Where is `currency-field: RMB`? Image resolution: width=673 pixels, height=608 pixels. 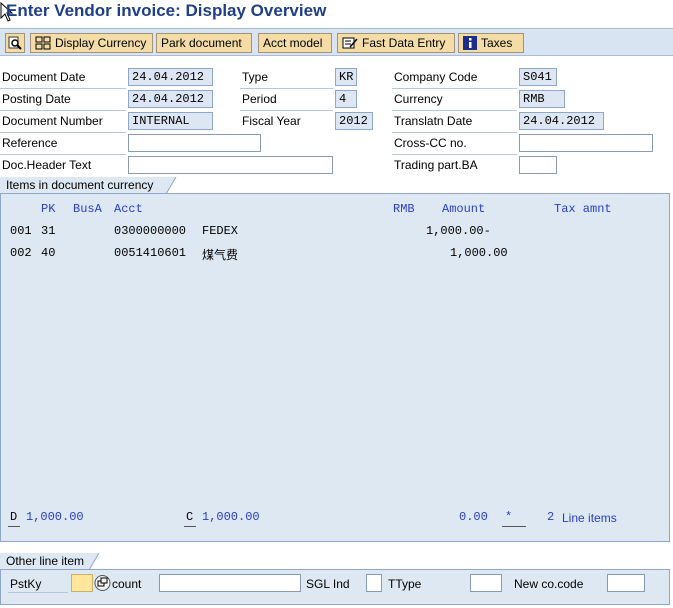
currency-field: RMB is located at coordinates (542, 99).